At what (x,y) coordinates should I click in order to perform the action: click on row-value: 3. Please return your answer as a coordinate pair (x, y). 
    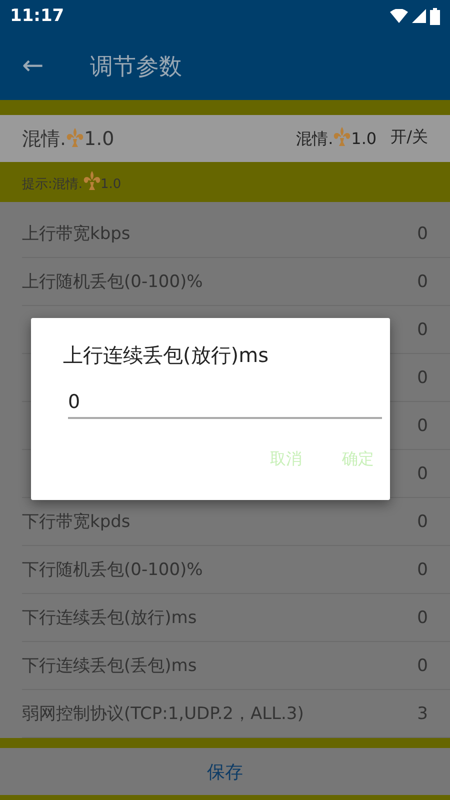
    Looking at the image, I should click on (422, 714).